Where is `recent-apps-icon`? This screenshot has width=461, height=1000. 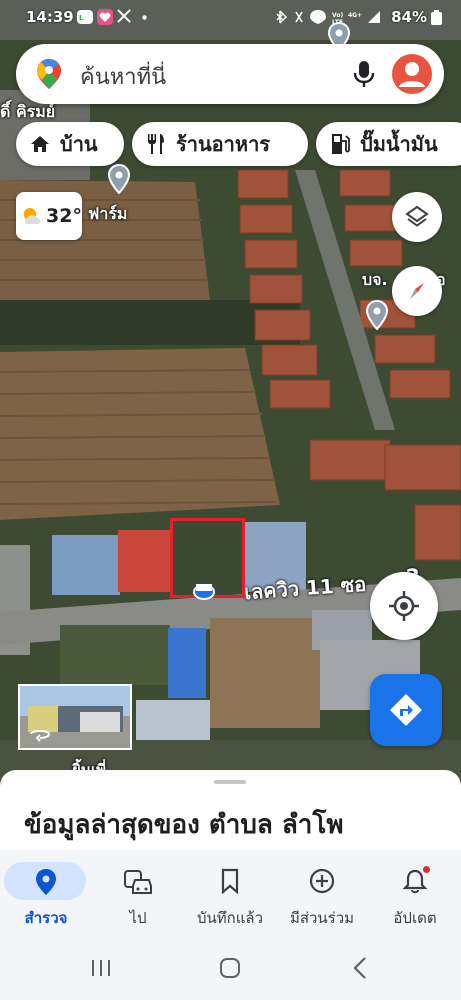
recent-apps-icon is located at coordinates (101, 968).